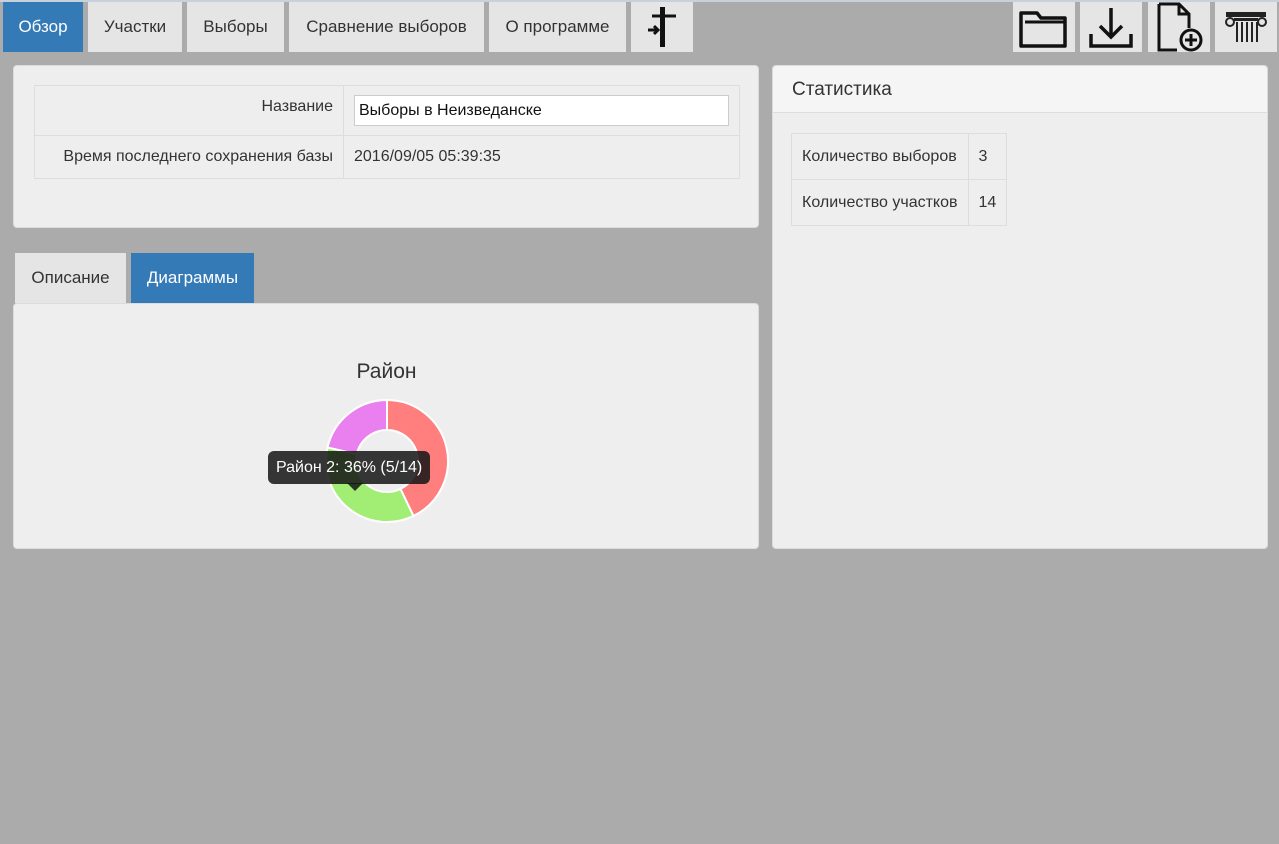  What do you see at coordinates (70, 278) in the screenshot?
I see `tab-description: Описание` at bounding box center [70, 278].